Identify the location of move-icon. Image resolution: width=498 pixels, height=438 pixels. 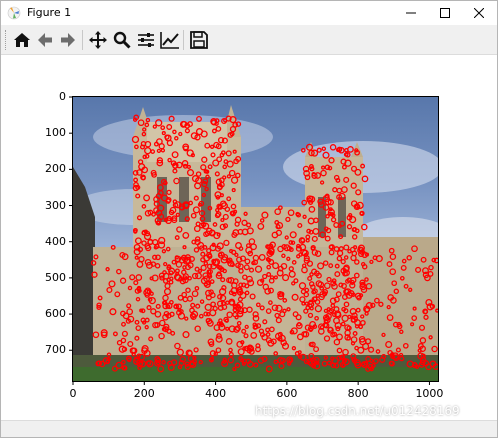
(98, 40).